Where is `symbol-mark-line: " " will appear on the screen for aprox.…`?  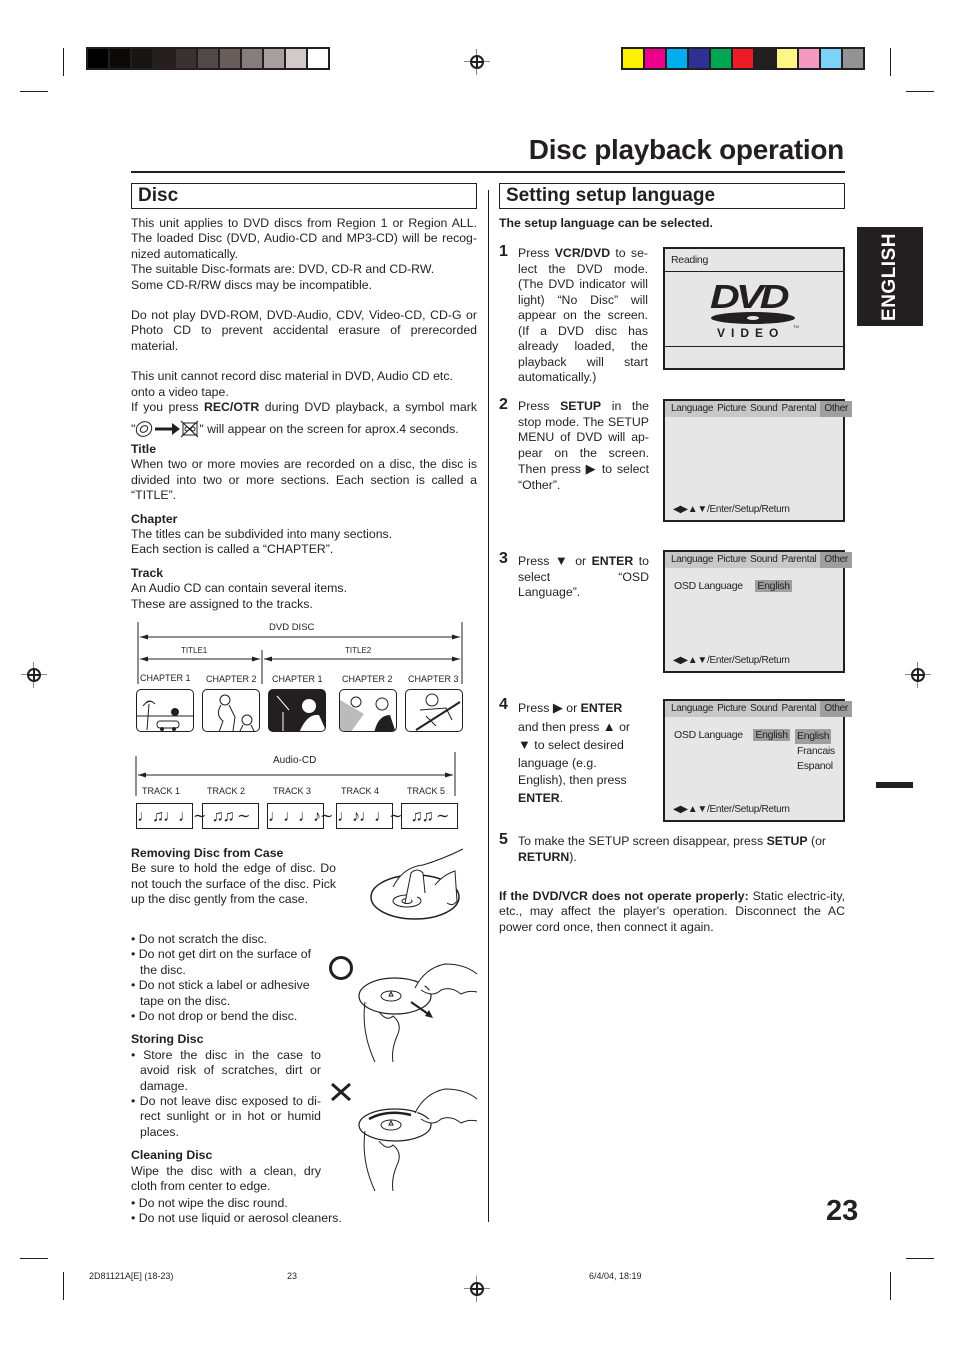
symbol-mark-line: " " will appear on the screen for aprox.… is located at coordinates (304, 429).